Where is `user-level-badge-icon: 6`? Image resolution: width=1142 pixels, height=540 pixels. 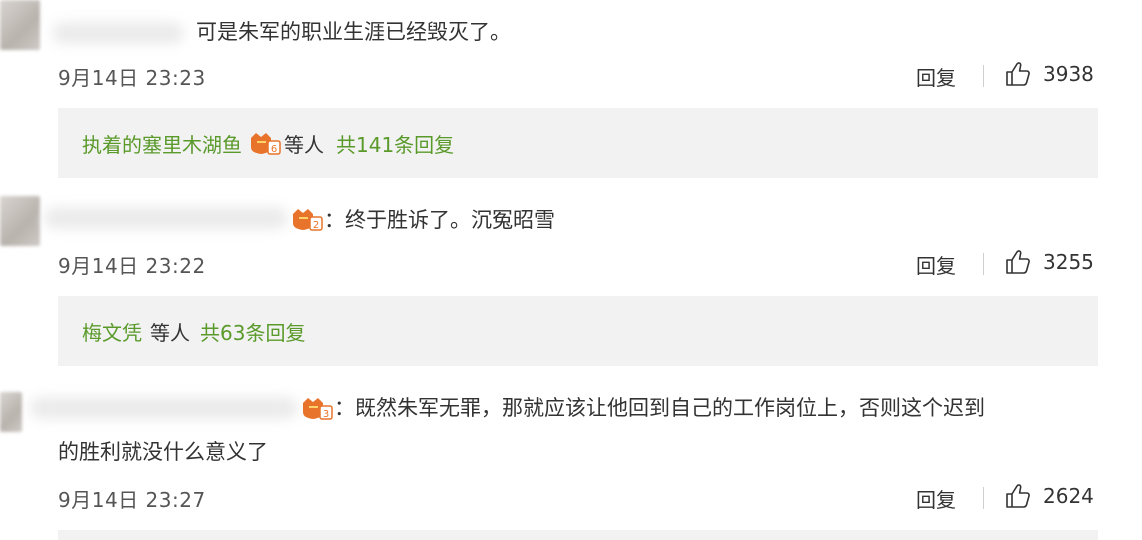 user-level-badge-icon: 6 is located at coordinates (266, 144).